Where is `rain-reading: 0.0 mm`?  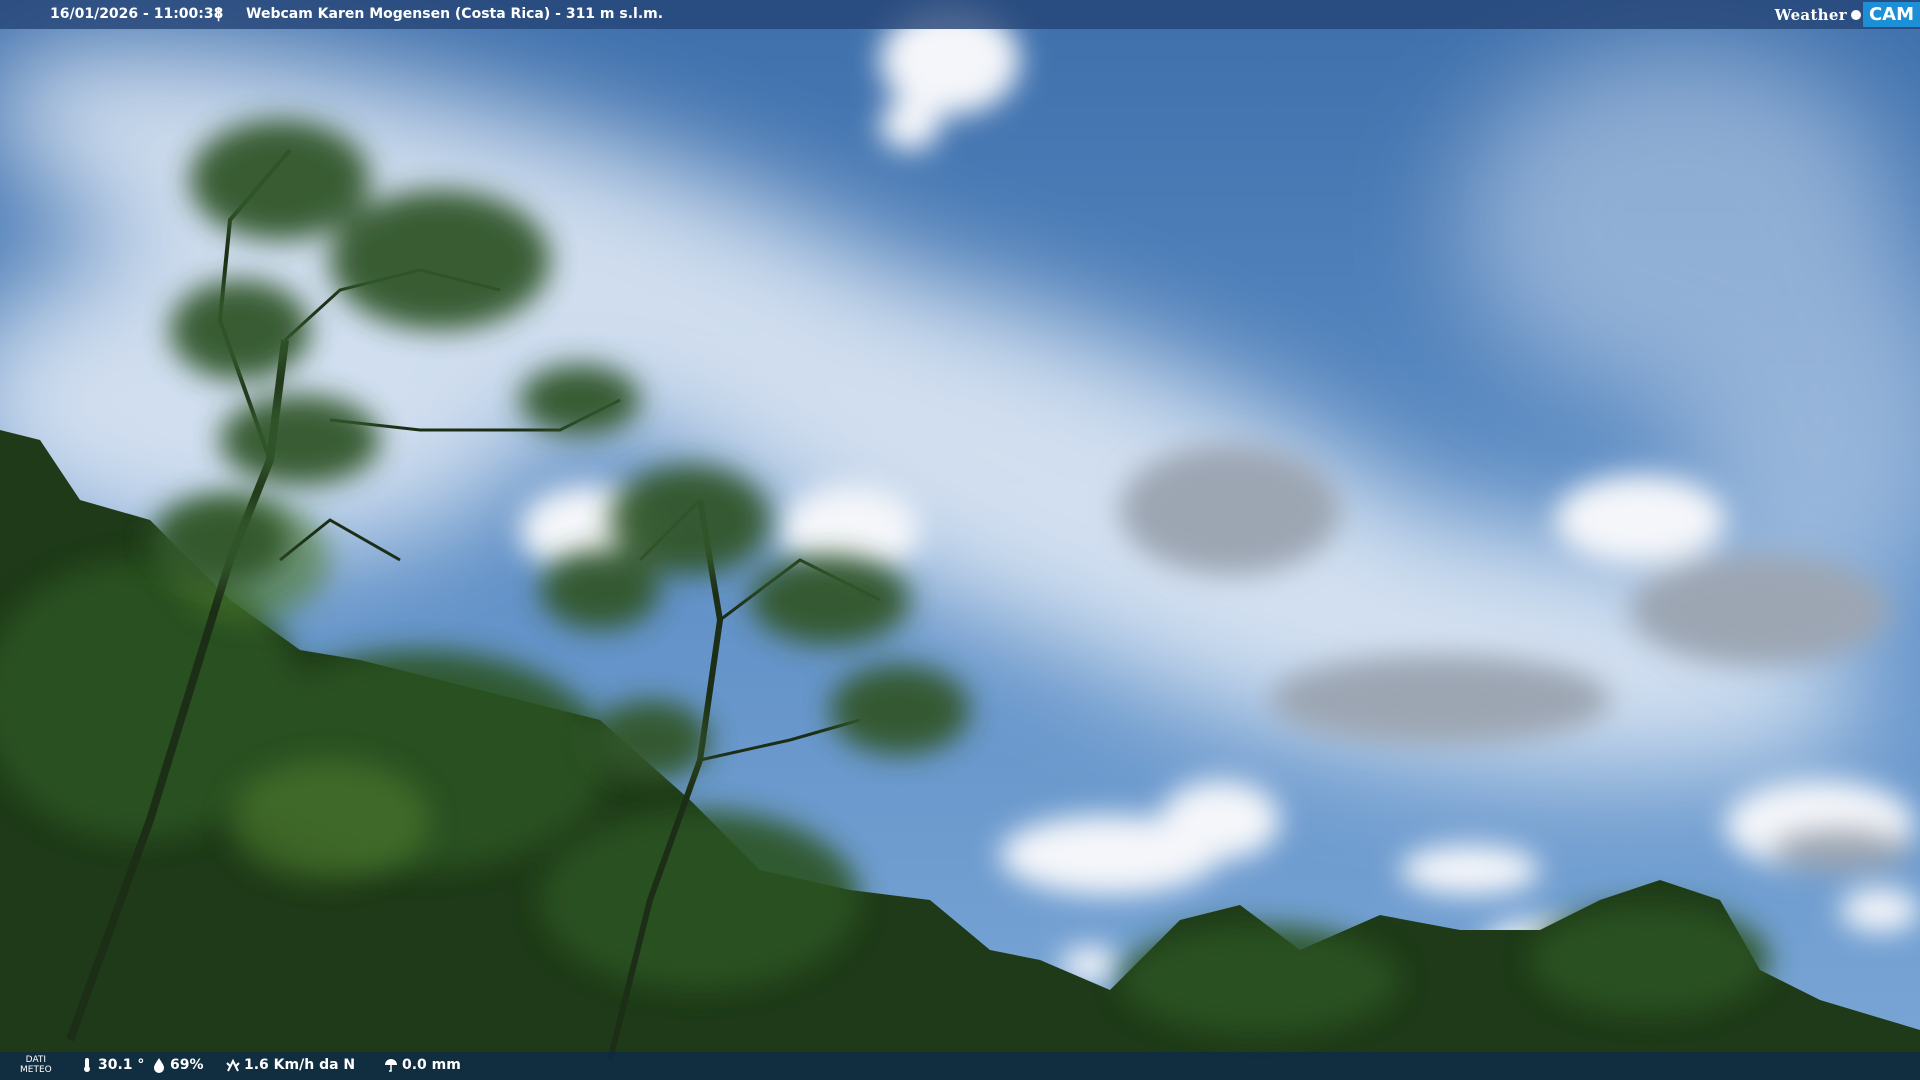 rain-reading: 0.0 mm is located at coordinates (422, 1065).